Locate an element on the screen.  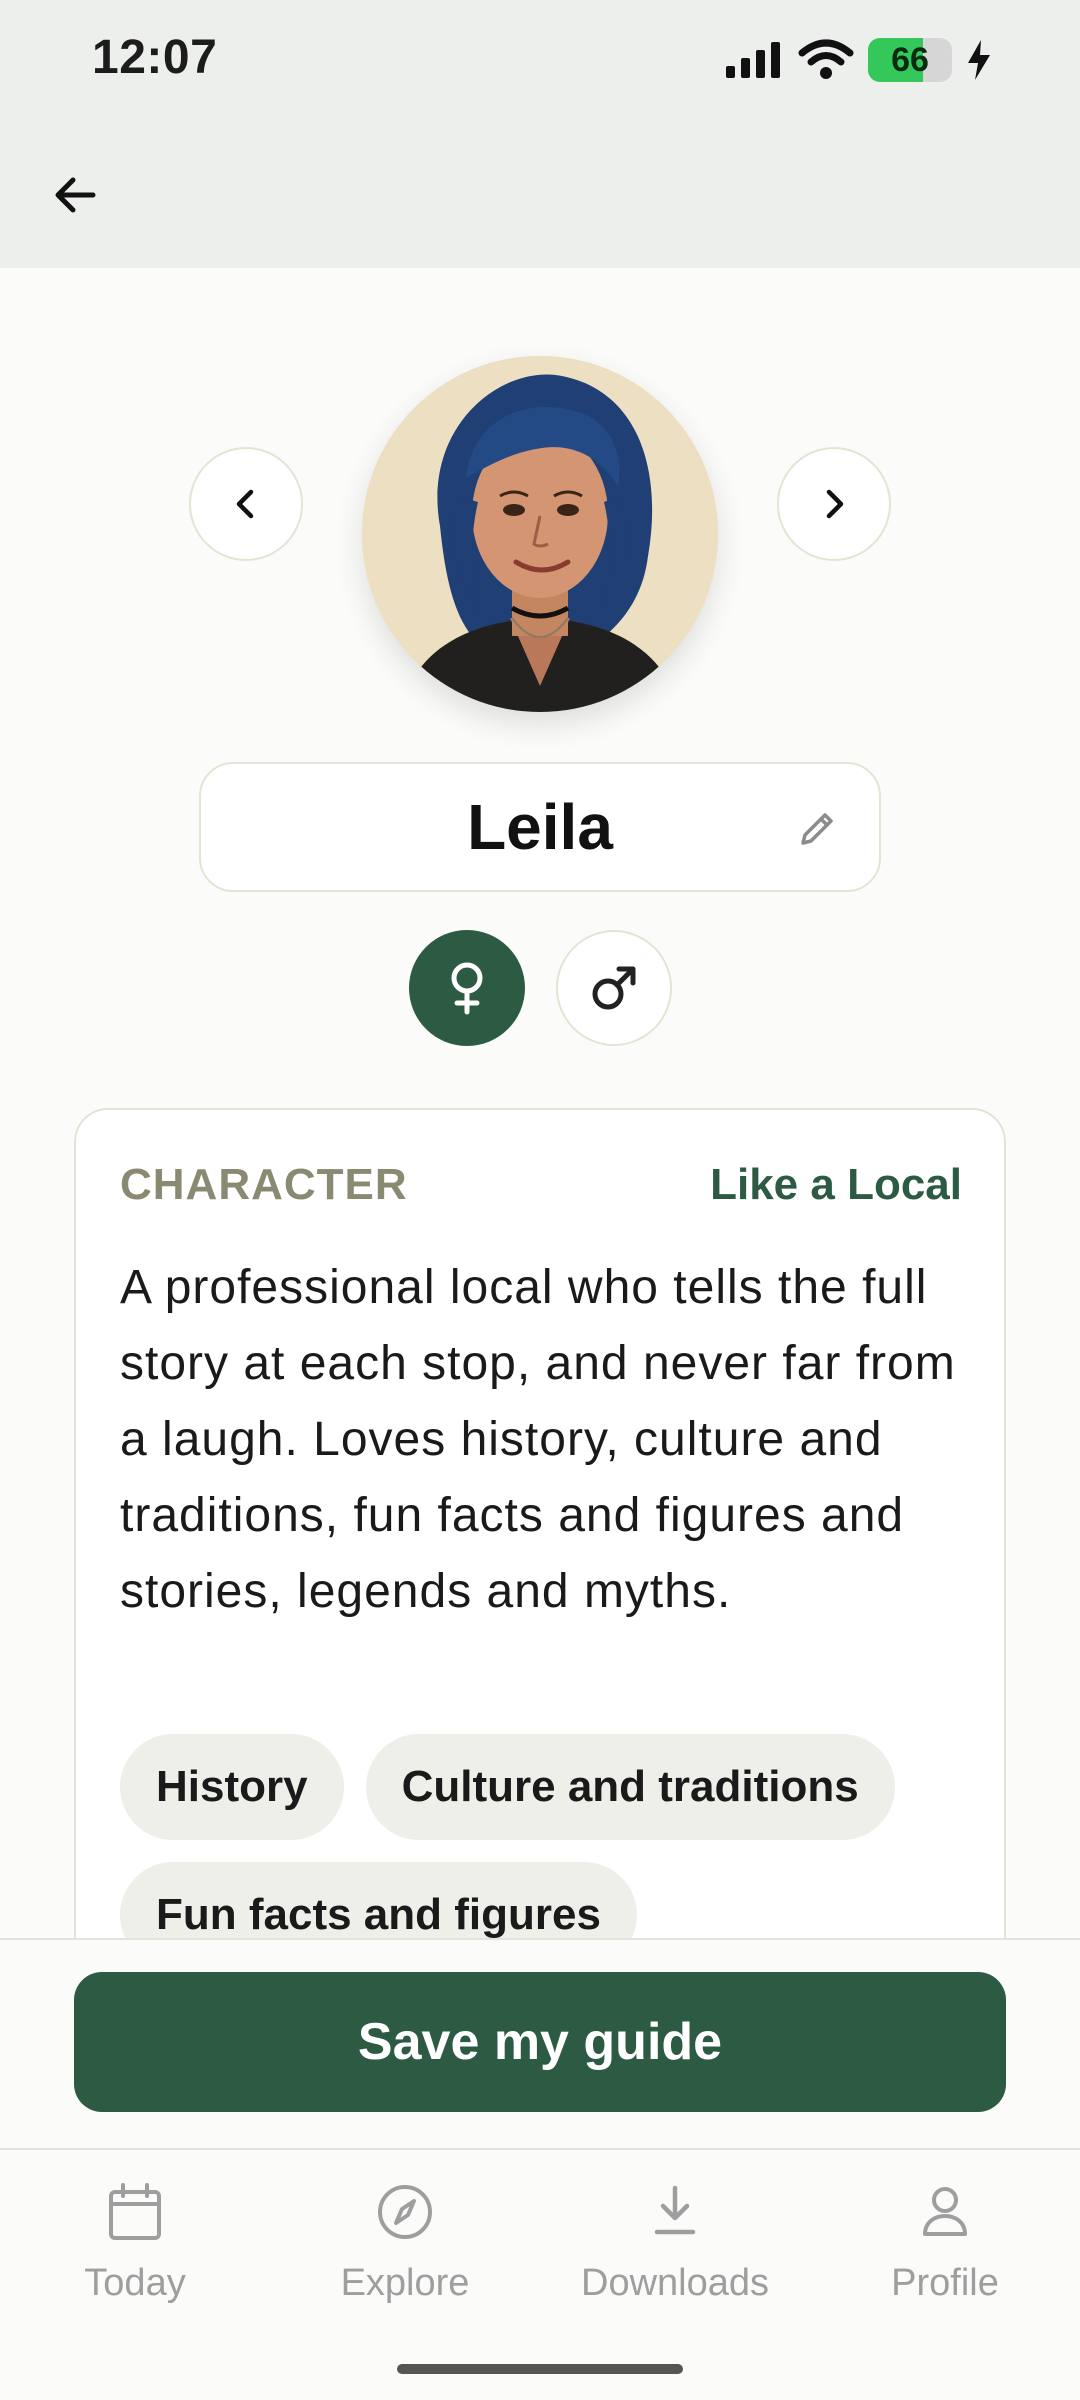
signal-icon is located at coordinates (753, 60).